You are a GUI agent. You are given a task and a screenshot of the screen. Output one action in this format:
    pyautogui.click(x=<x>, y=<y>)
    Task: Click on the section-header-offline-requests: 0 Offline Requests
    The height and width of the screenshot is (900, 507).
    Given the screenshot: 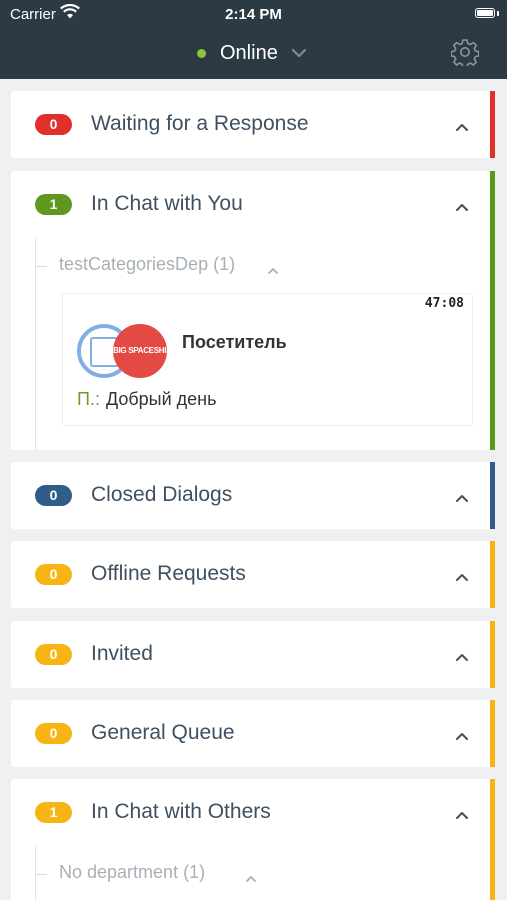 What is the action you would take?
    pyautogui.click(x=250, y=574)
    